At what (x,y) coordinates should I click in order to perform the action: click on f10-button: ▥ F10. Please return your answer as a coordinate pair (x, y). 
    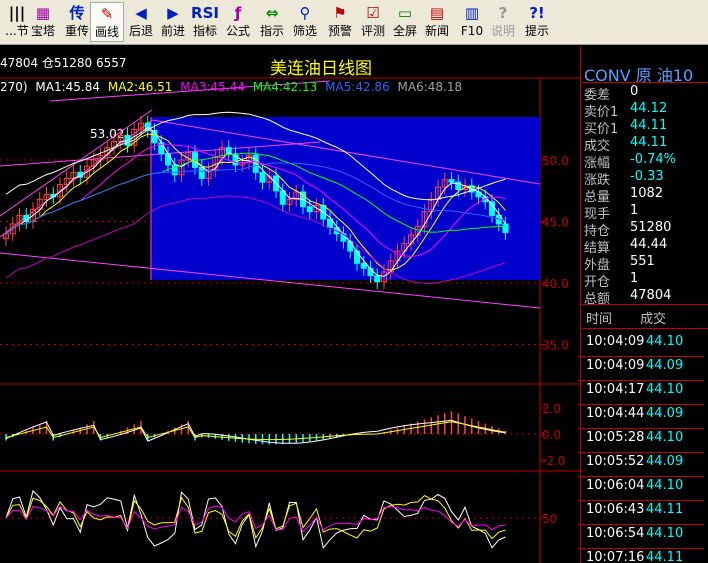
    Looking at the image, I should click on (472, 22).